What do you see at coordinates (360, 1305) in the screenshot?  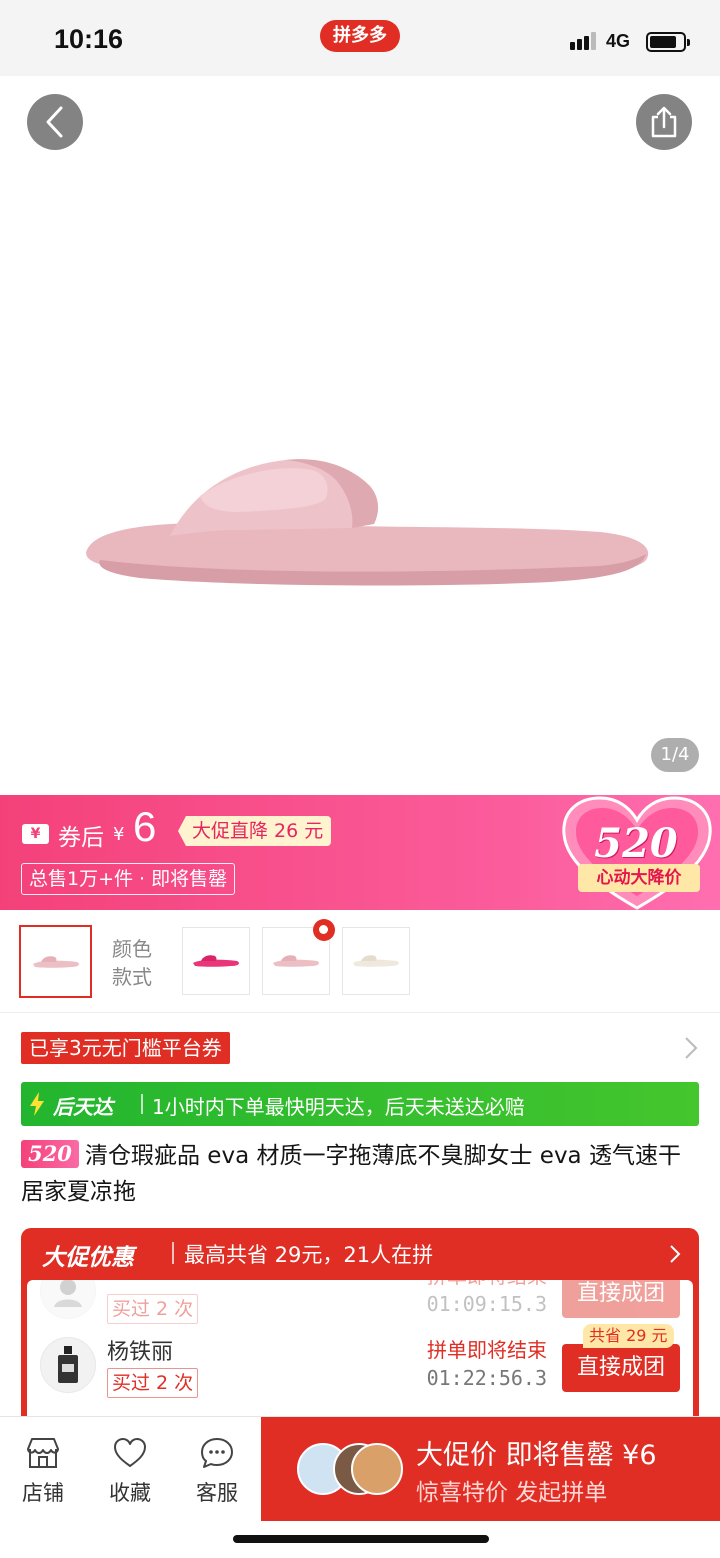 I see `group-member-row: 买过 2 次 拼单即将结束 01:09:15.3 直接成团` at bounding box center [360, 1305].